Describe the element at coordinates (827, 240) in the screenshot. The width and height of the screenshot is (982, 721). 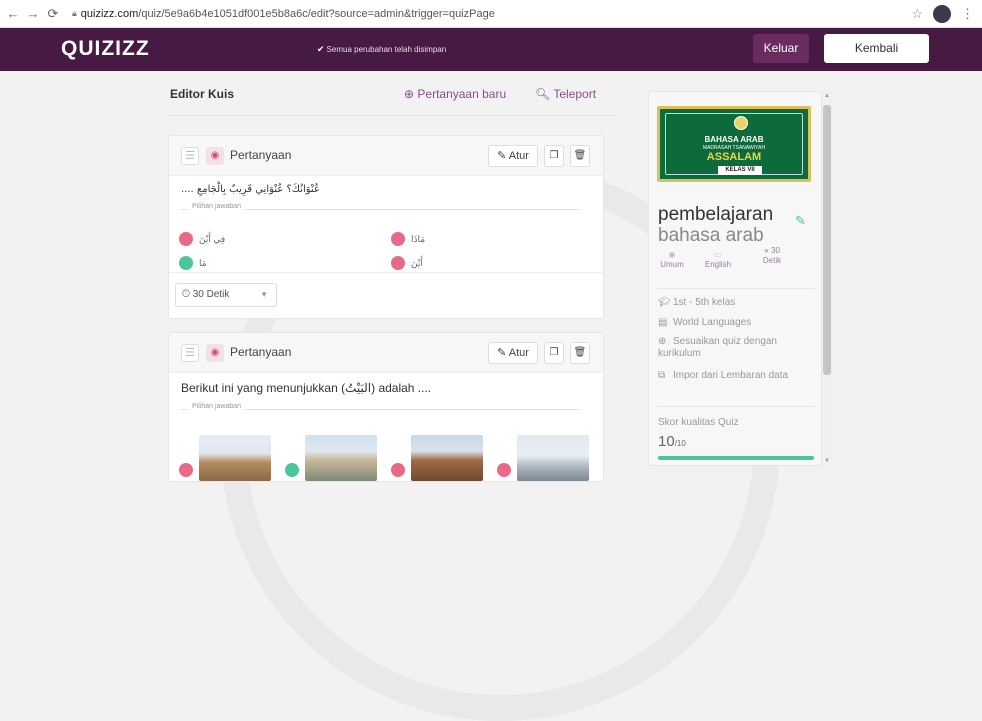
I see `scroll-thumb` at that location.